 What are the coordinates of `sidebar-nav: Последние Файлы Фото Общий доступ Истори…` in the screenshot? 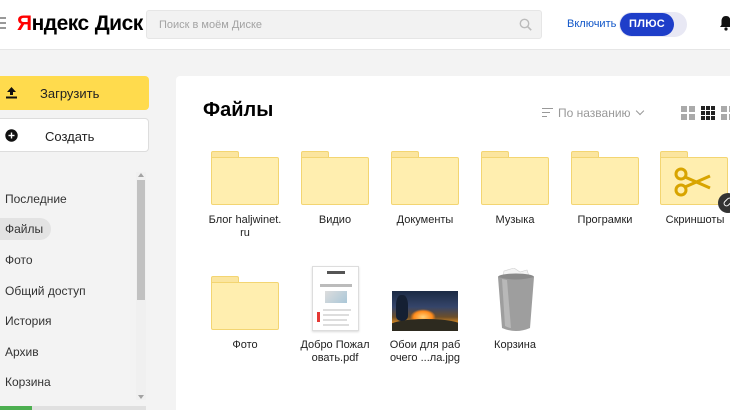 It's located at (70, 290).